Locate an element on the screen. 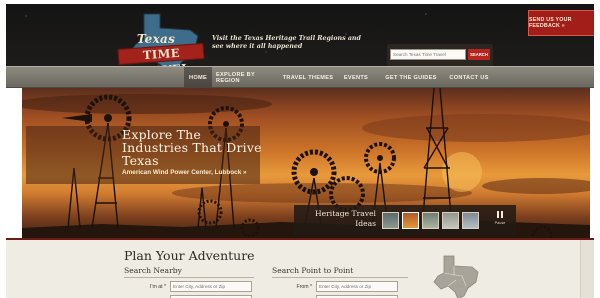  search-nearby-title: Search Nearby is located at coordinates (153, 270).